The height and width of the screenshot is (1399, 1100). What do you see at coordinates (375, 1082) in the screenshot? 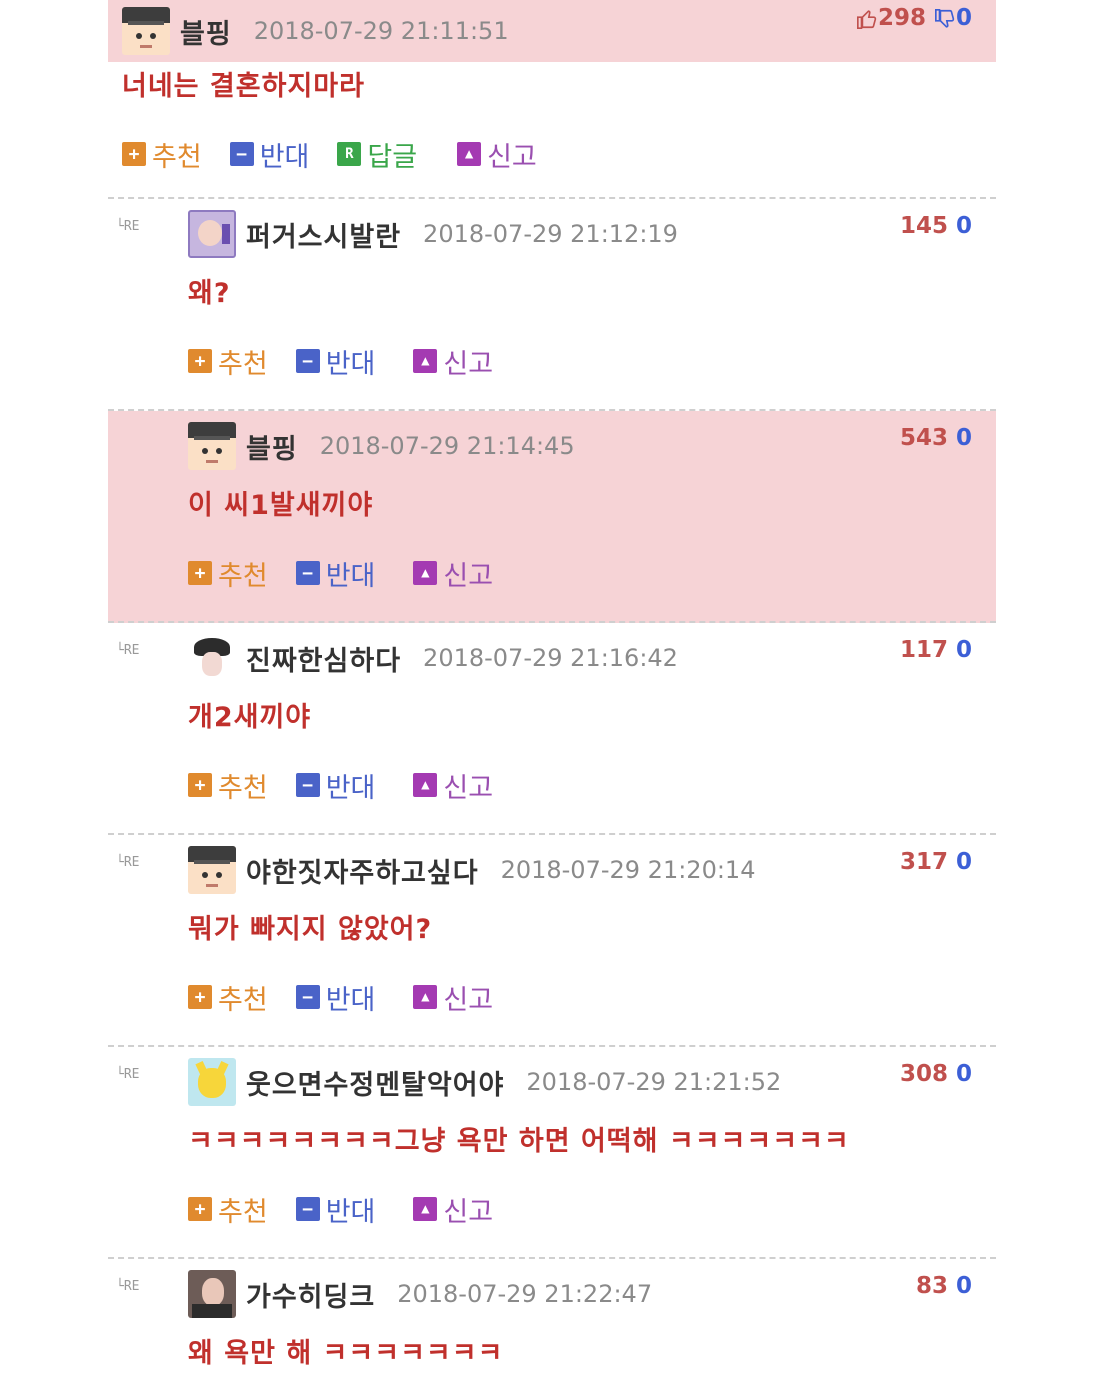
I see `author-name: 웃으면수정멘탈악어야` at bounding box center [375, 1082].